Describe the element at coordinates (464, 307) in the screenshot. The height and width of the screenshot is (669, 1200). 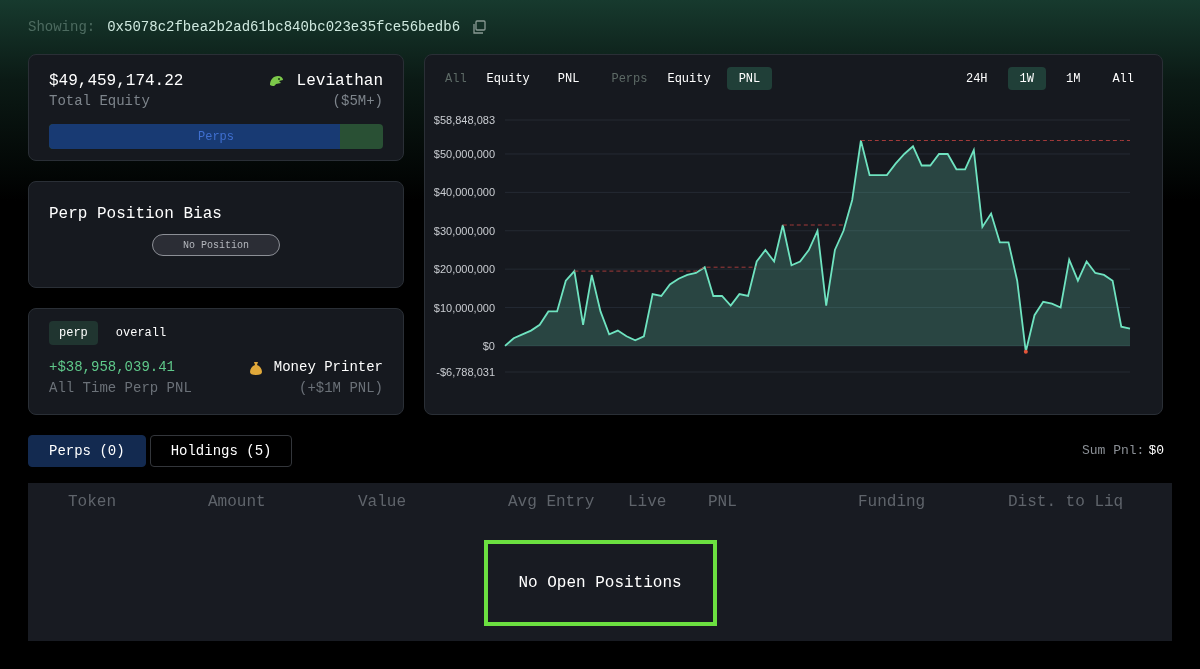
I see `axis-label: $10,000,000` at that location.